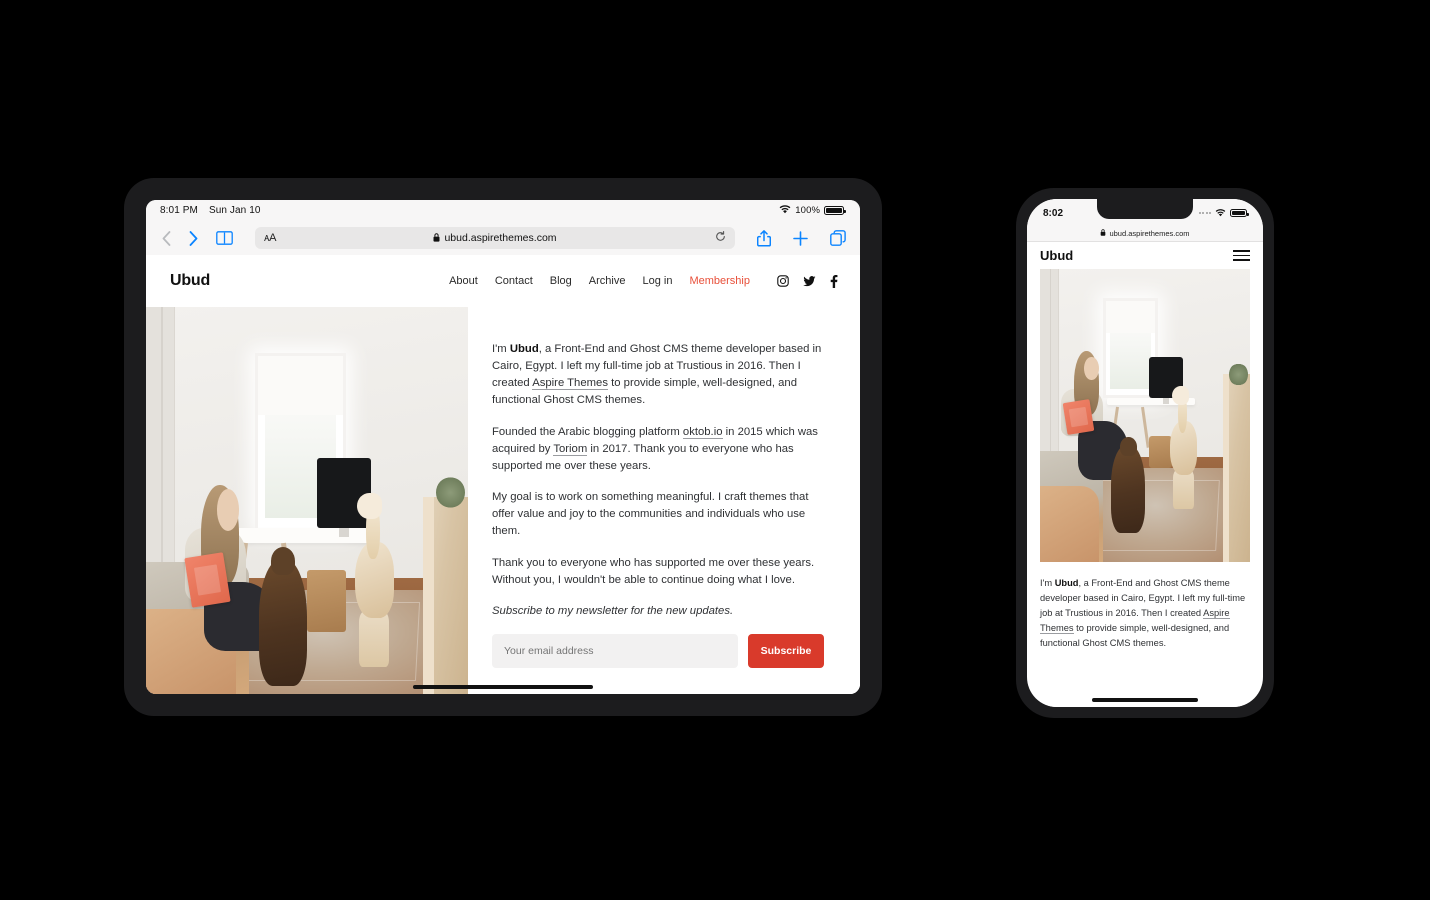 The height and width of the screenshot is (900, 1430). What do you see at coordinates (1053, 213) in the screenshot?
I see `phone-status-time: 8:02` at bounding box center [1053, 213].